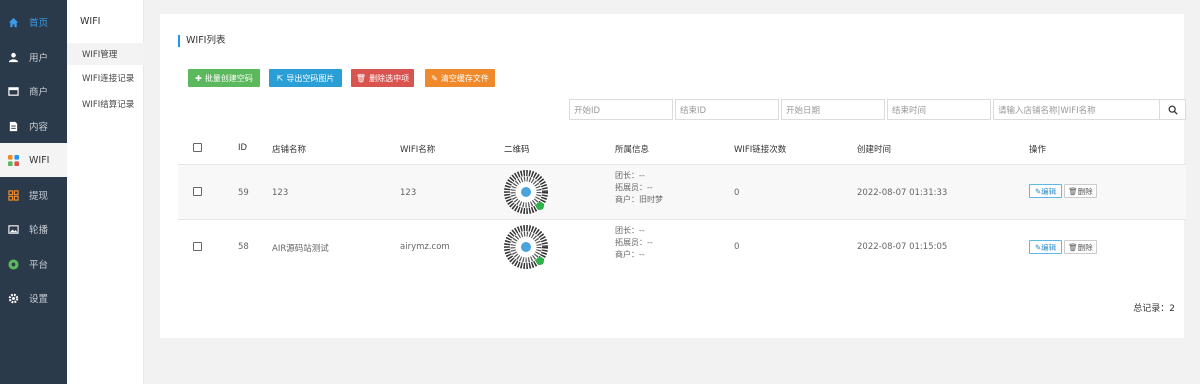 This screenshot has width=1200, height=384. I want to click on sidebar-item-platform: 平台, so click(33, 264).